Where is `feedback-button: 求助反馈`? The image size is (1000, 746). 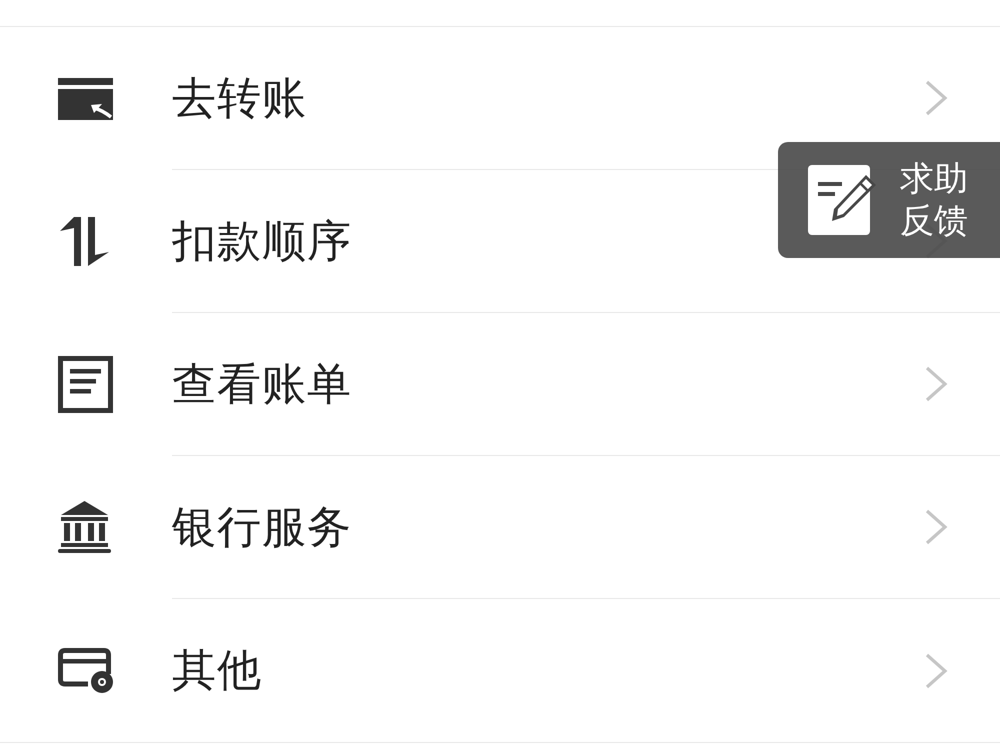
feedback-button: 求助反馈 is located at coordinates (889, 200).